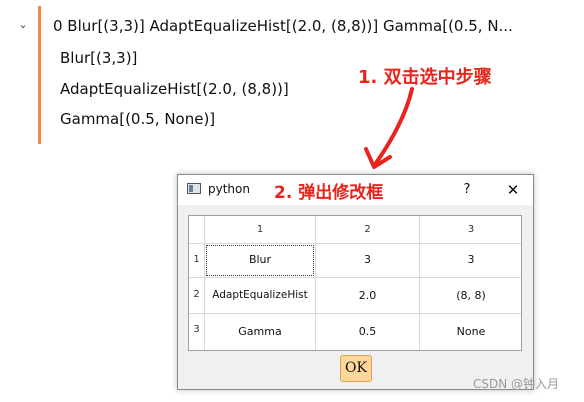  Describe the element at coordinates (471, 229) in the screenshot. I see `column-header-3: 3` at that location.